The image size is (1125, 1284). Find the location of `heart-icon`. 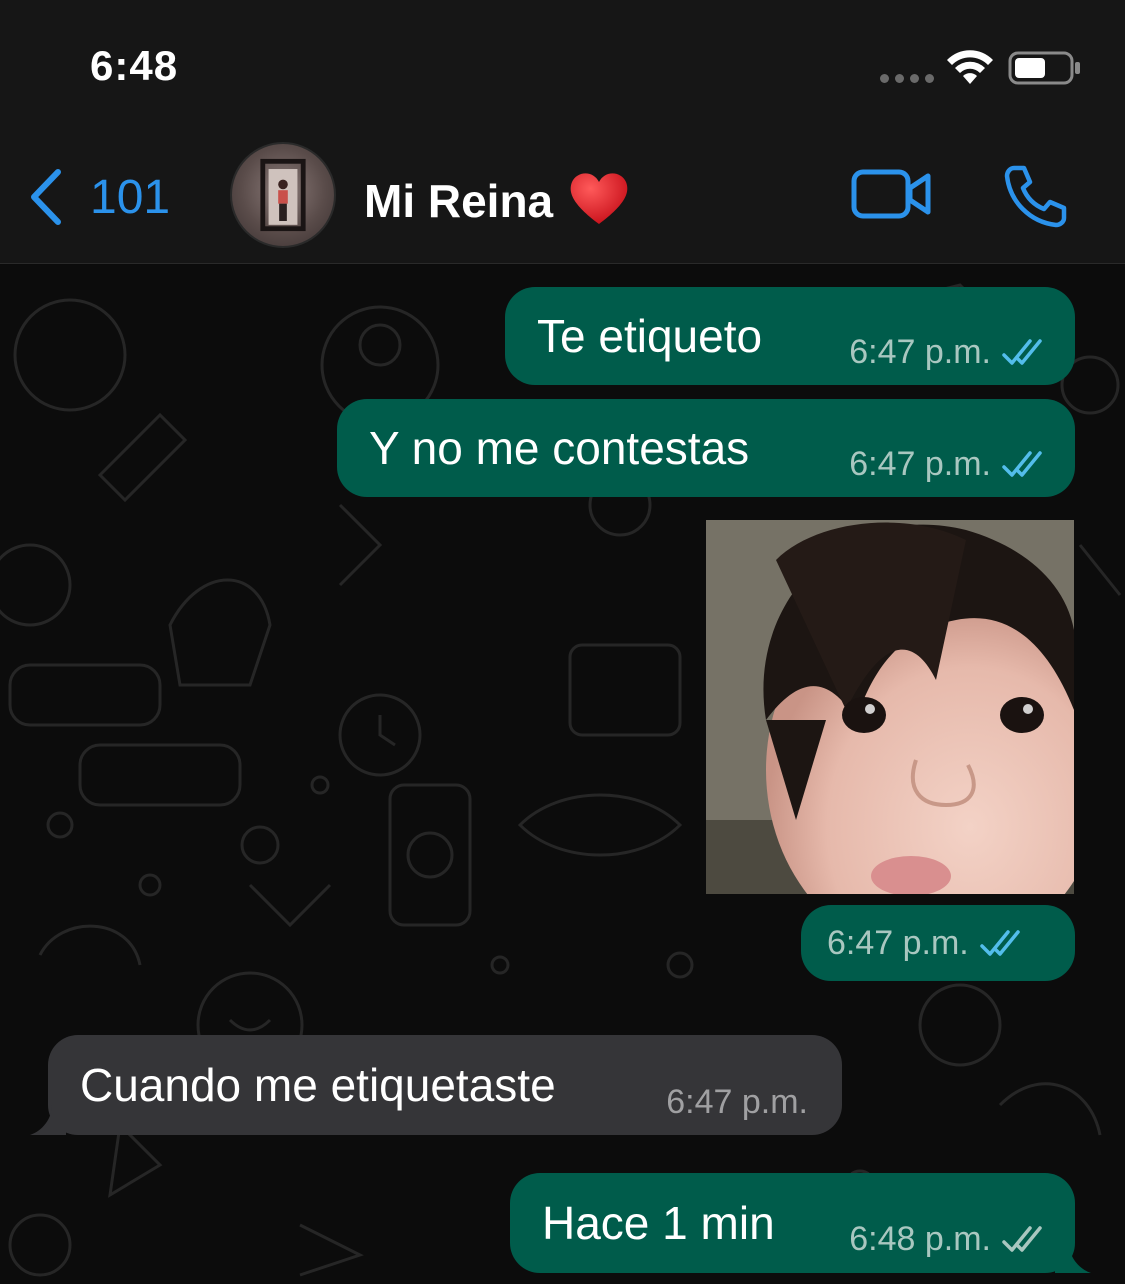

heart-icon is located at coordinates (599, 198).